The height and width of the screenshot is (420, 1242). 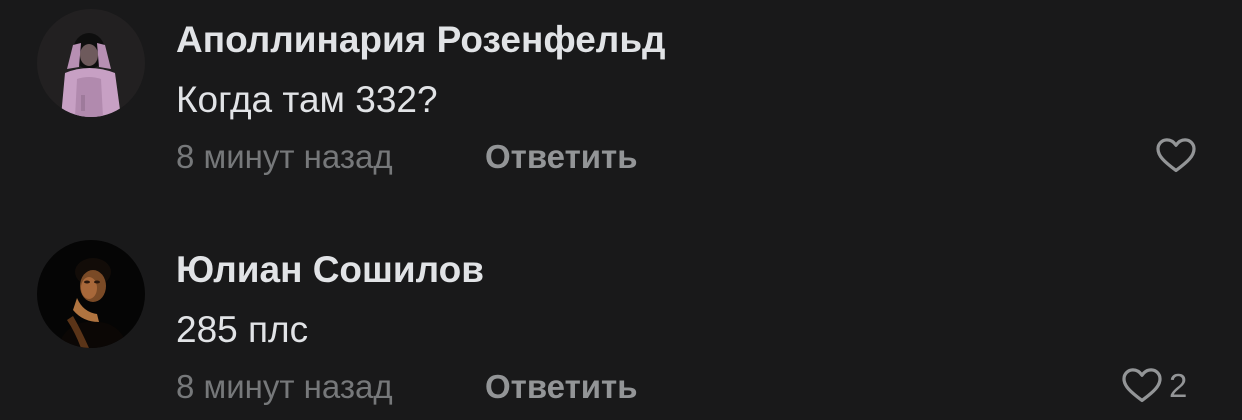 I want to click on comment-author: Аполлинария Розенфельд, so click(x=421, y=39).